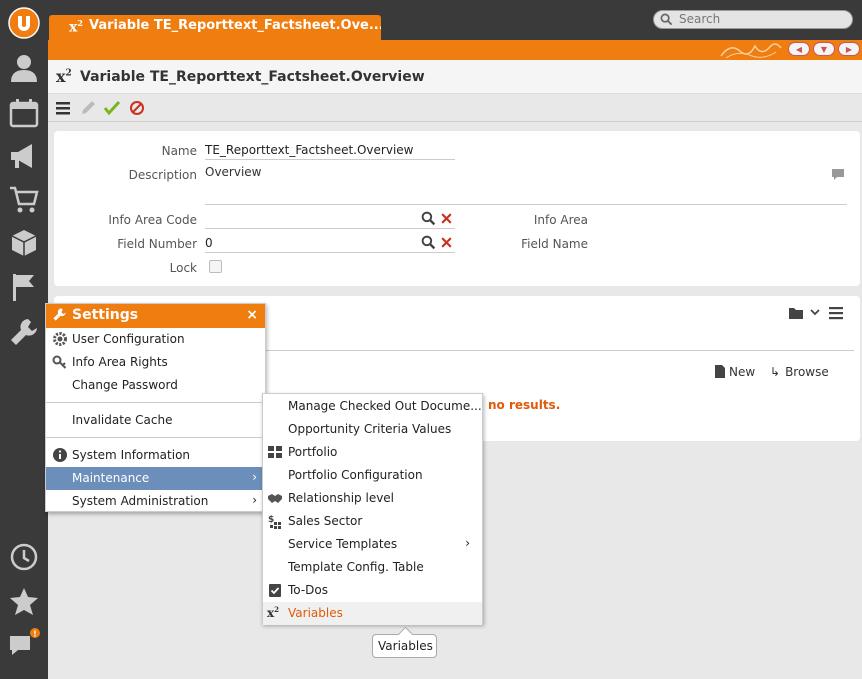  Describe the element at coordinates (308, 590) in the screenshot. I see `submenu-item-label: To-Dos` at that location.